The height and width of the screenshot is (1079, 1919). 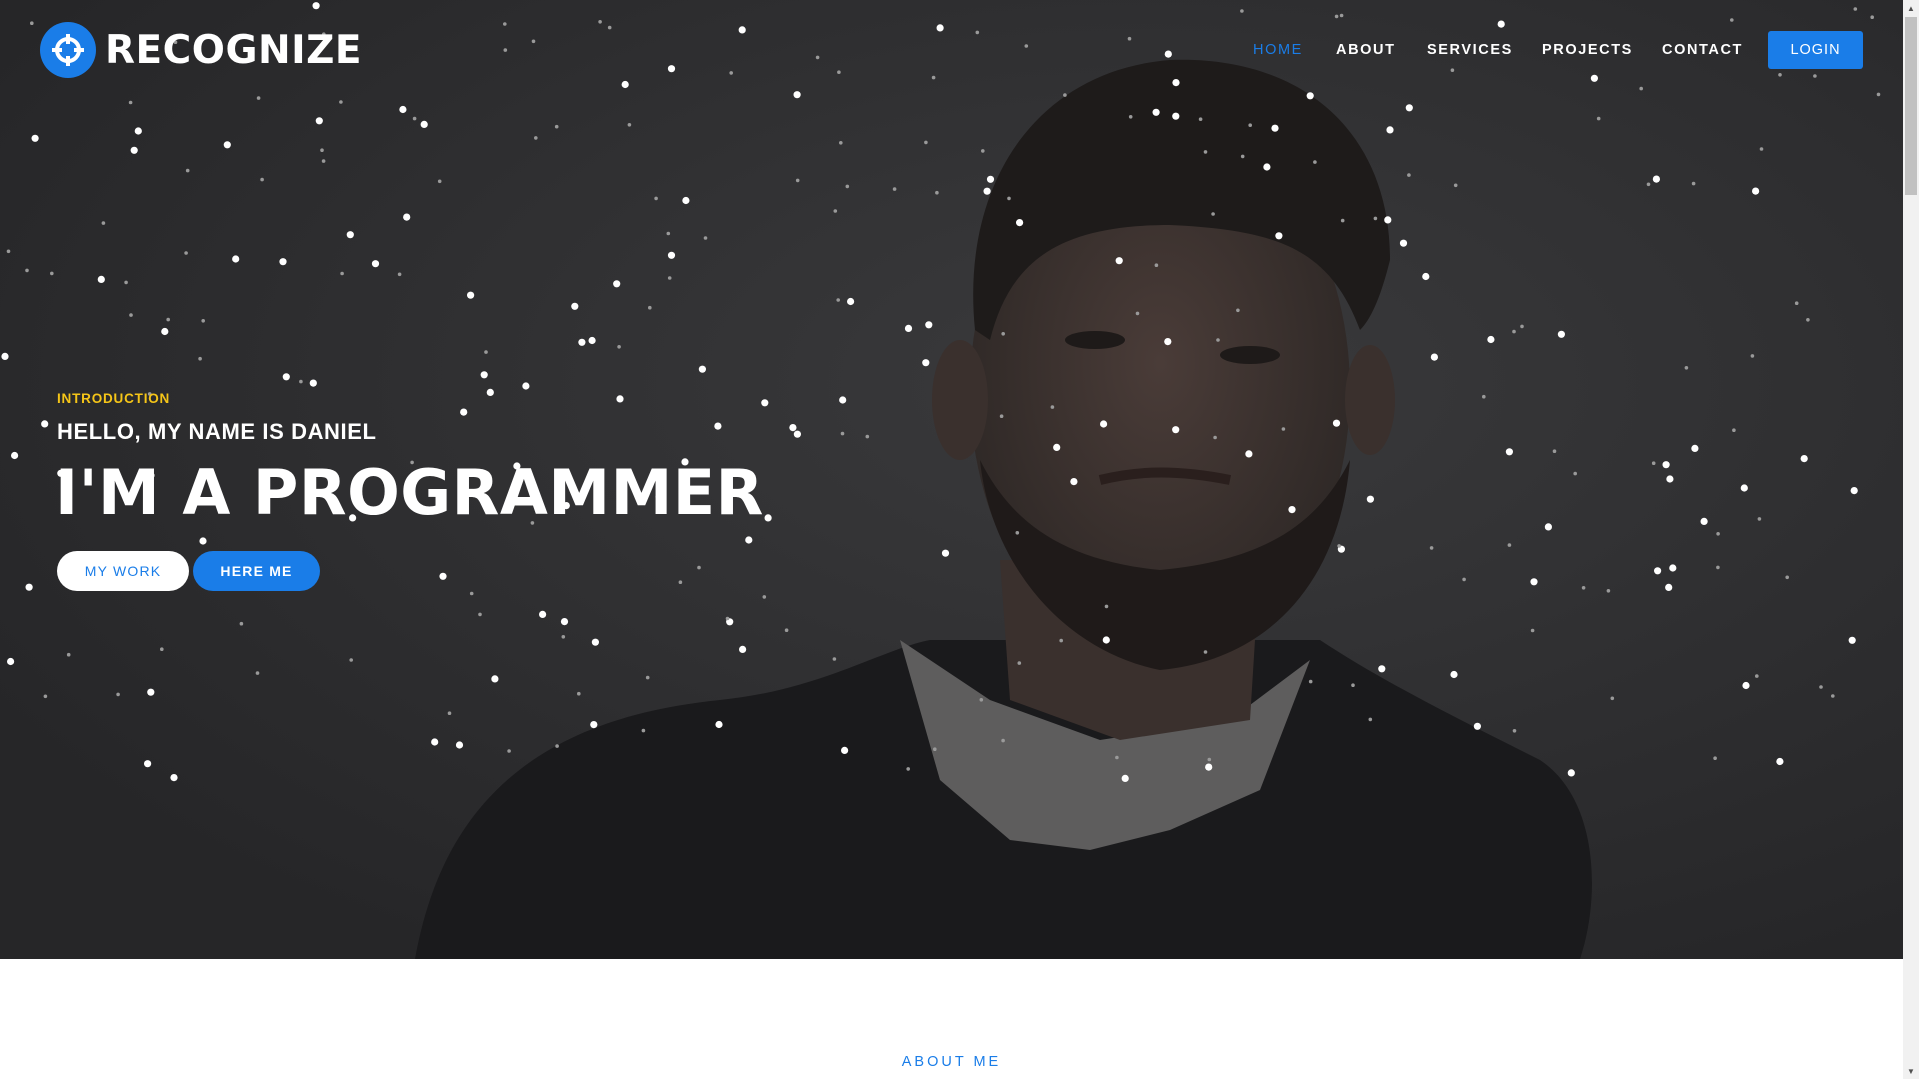 What do you see at coordinates (1278, 50) in the screenshot?
I see `nav-item-home: HOME` at bounding box center [1278, 50].